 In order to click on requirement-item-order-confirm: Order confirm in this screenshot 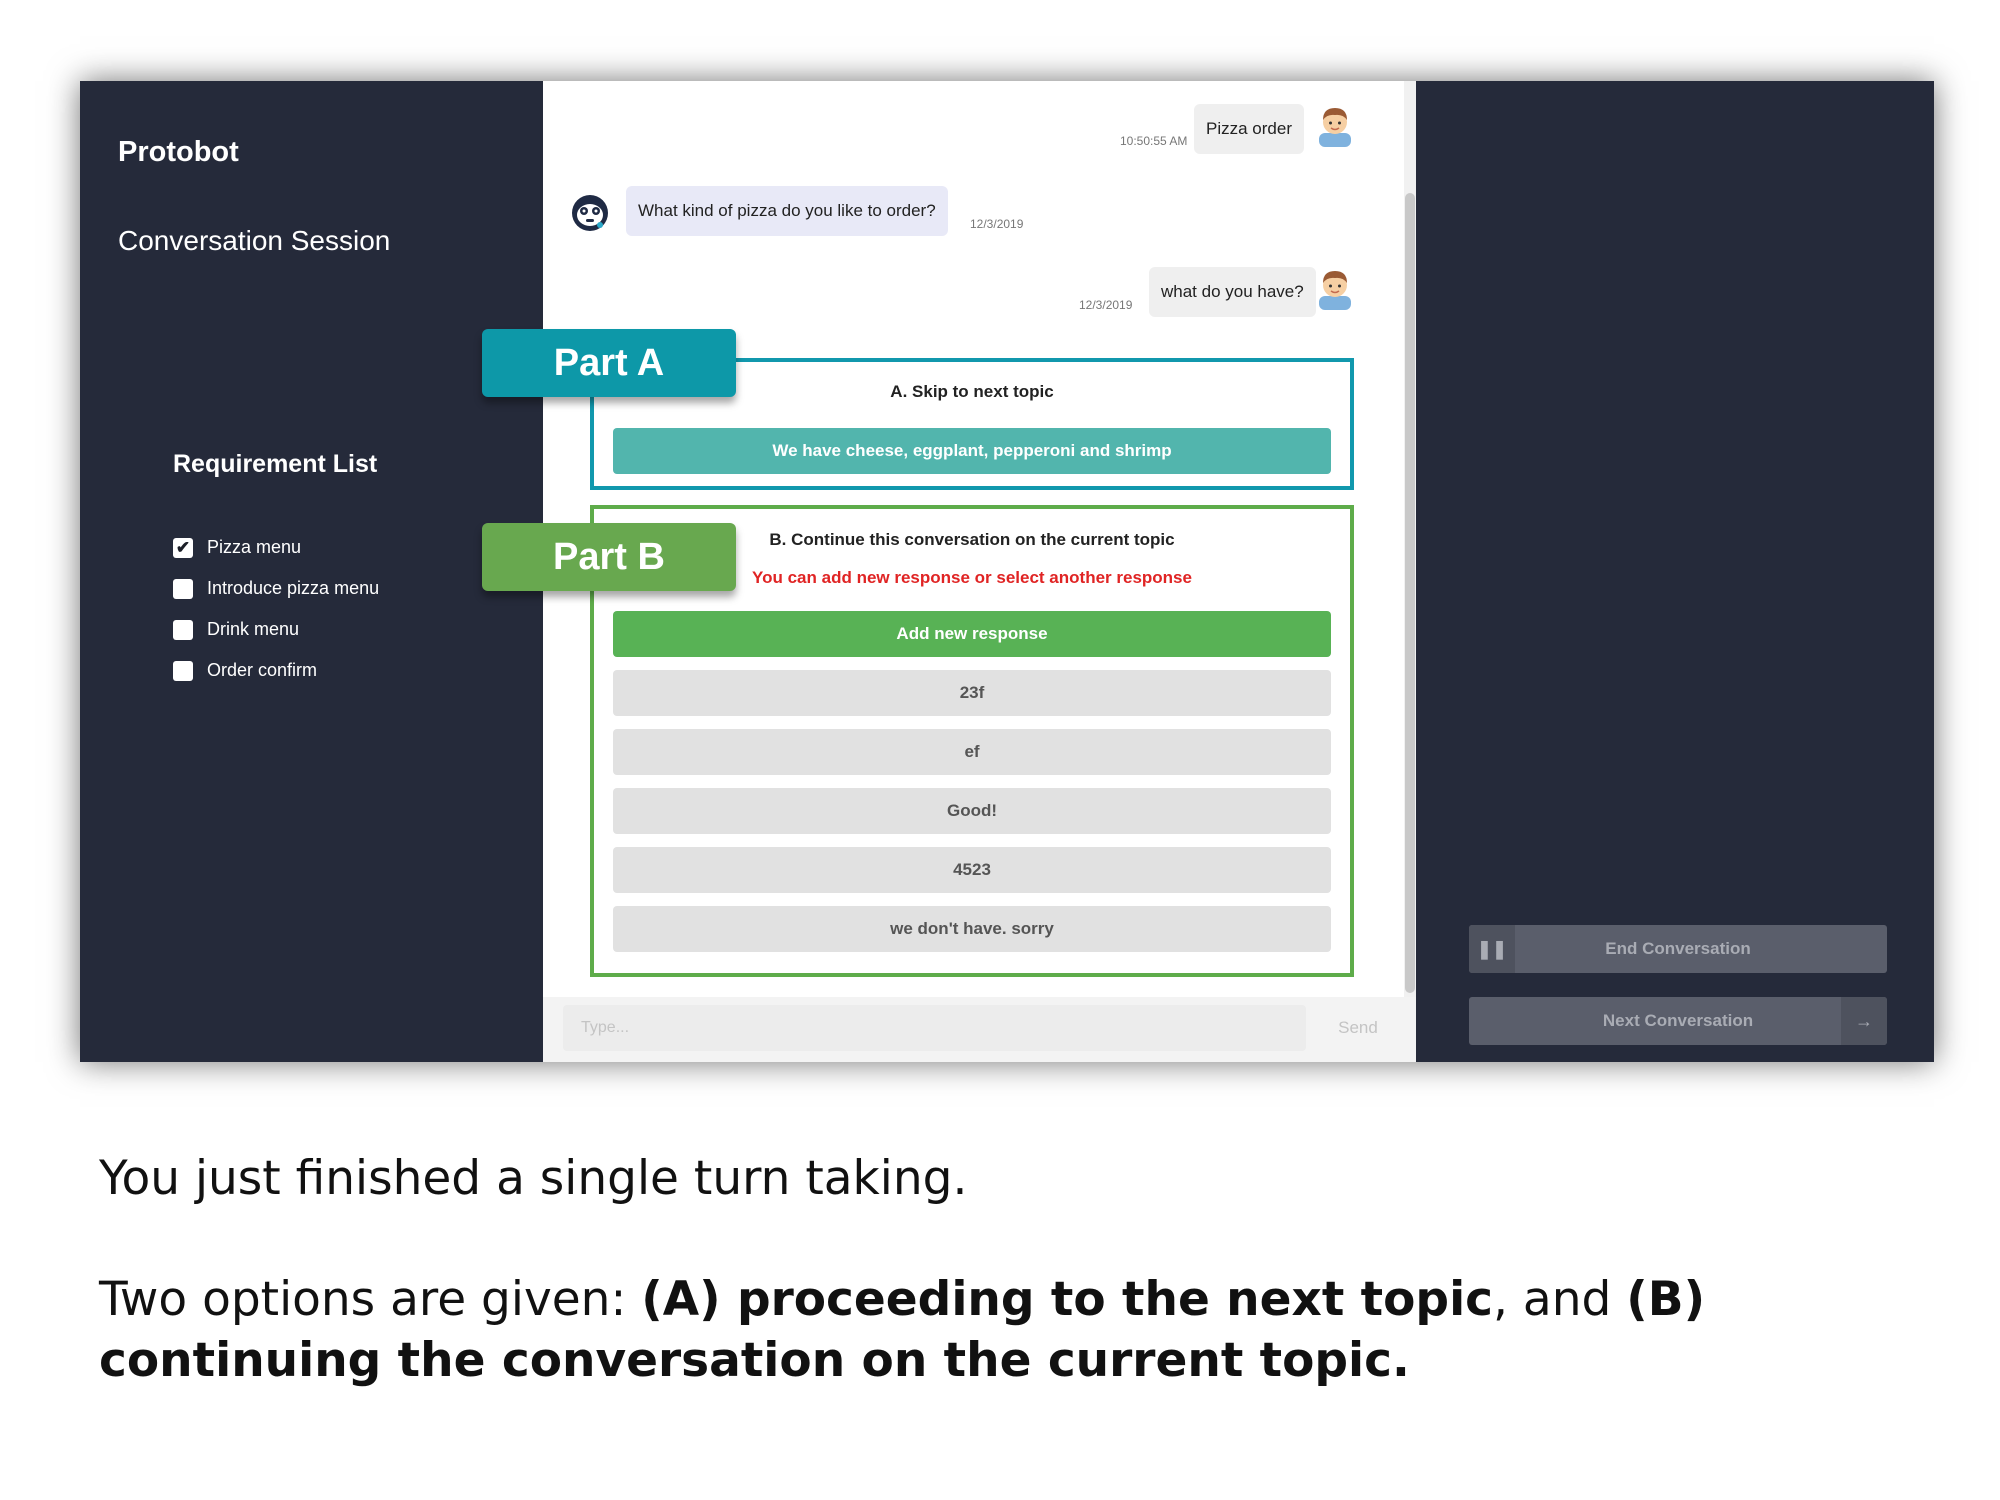, I will do `click(276, 670)`.